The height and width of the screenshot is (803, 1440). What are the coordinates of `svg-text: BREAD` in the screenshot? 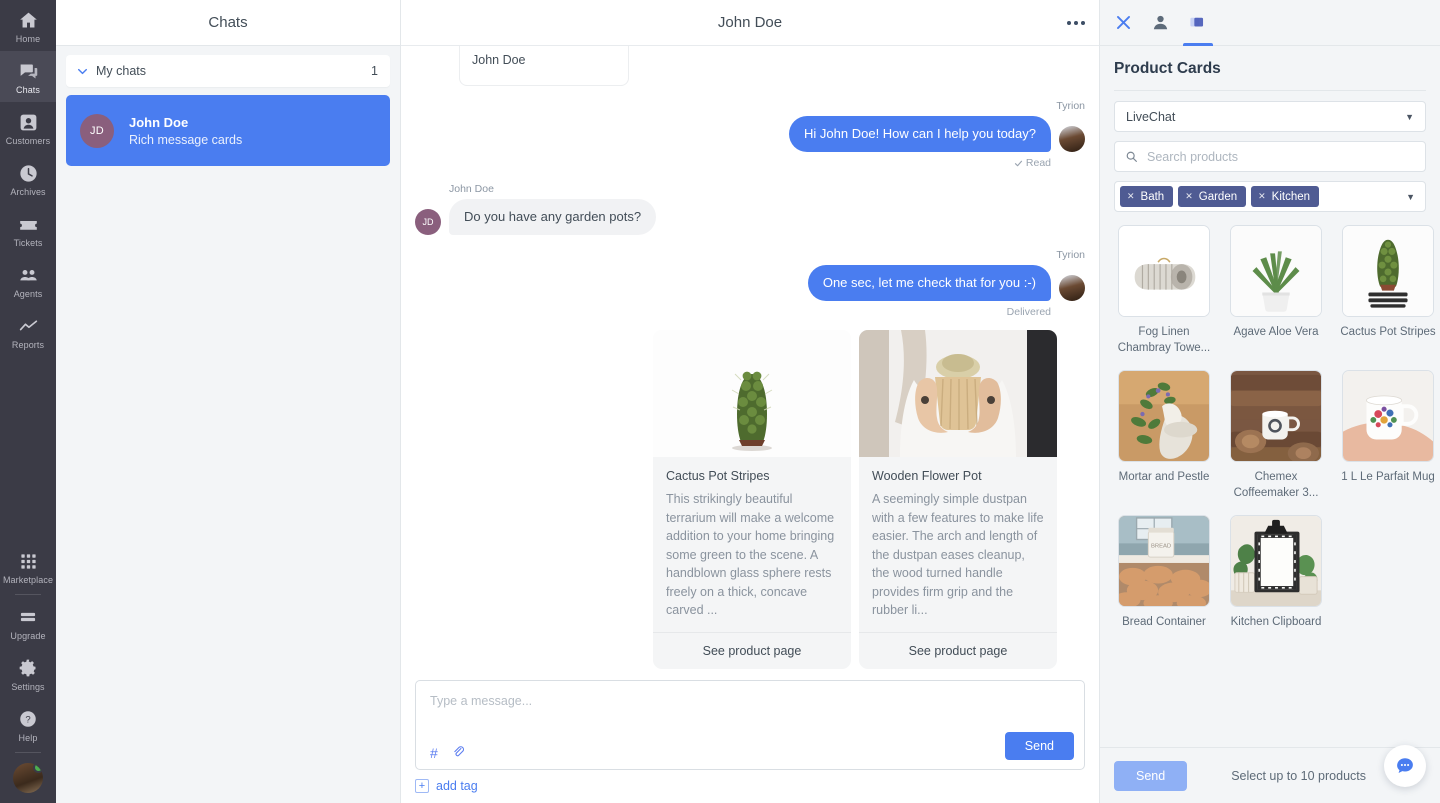 It's located at (1161, 546).